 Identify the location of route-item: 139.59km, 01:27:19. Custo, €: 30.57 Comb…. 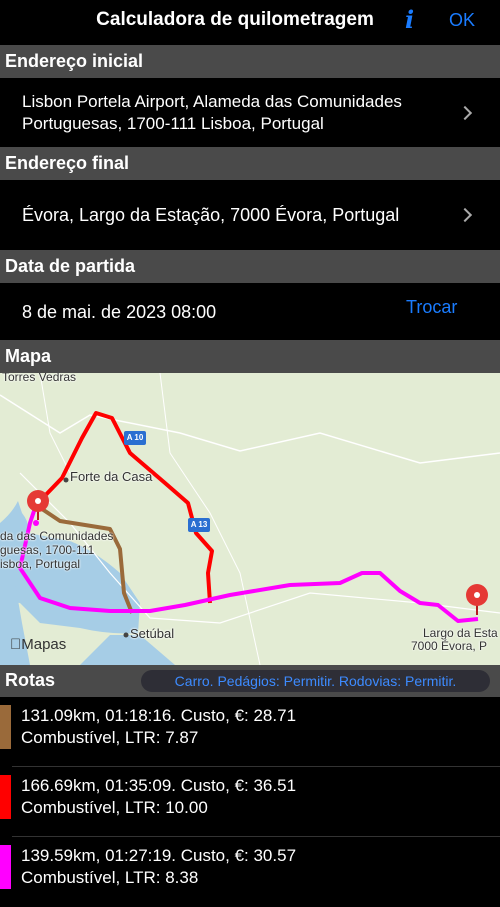
(250, 871).